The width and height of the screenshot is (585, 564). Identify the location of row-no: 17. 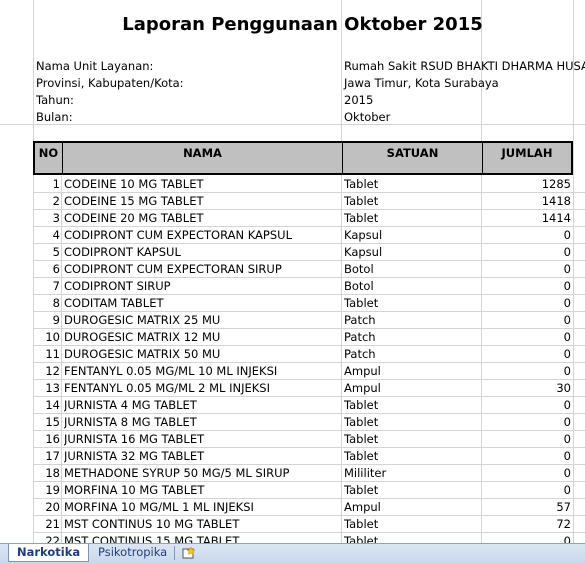
(46, 456).